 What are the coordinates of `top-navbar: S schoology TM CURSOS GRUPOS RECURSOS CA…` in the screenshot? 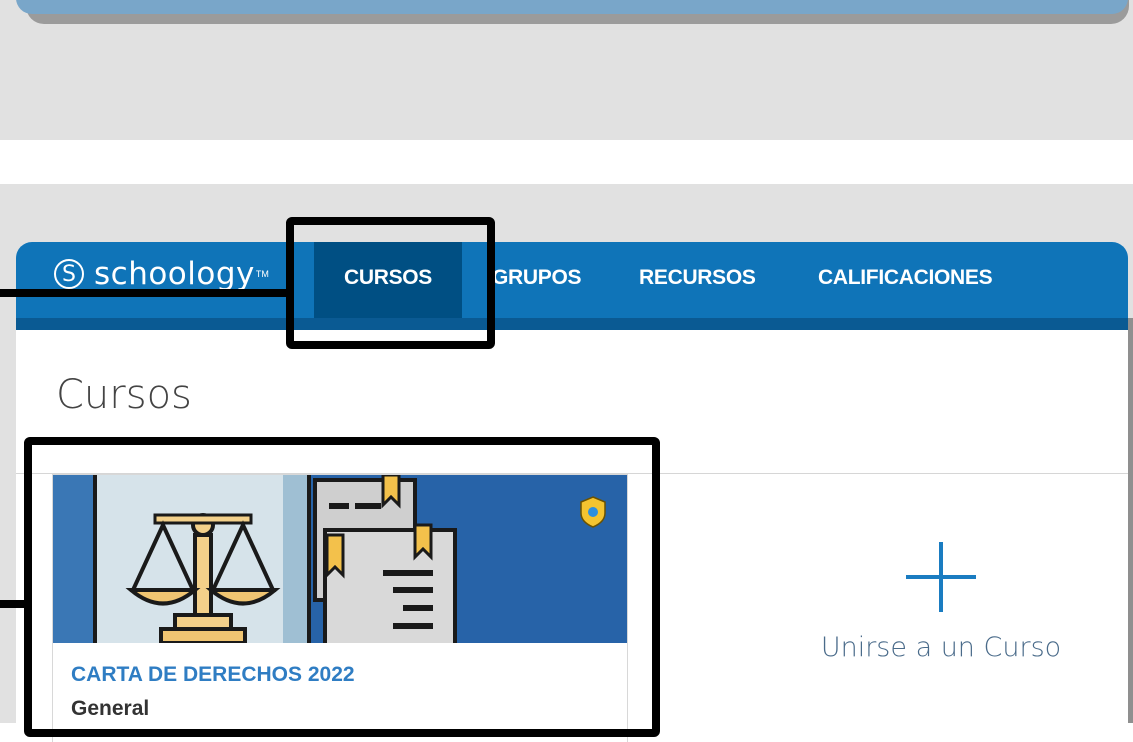 It's located at (572, 282).